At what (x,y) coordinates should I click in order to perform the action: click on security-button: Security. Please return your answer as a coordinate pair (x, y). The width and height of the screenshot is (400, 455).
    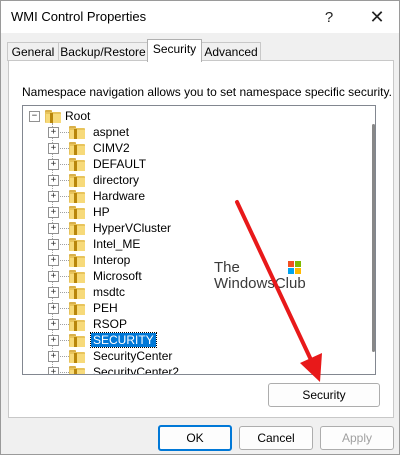
    Looking at the image, I should click on (324, 395).